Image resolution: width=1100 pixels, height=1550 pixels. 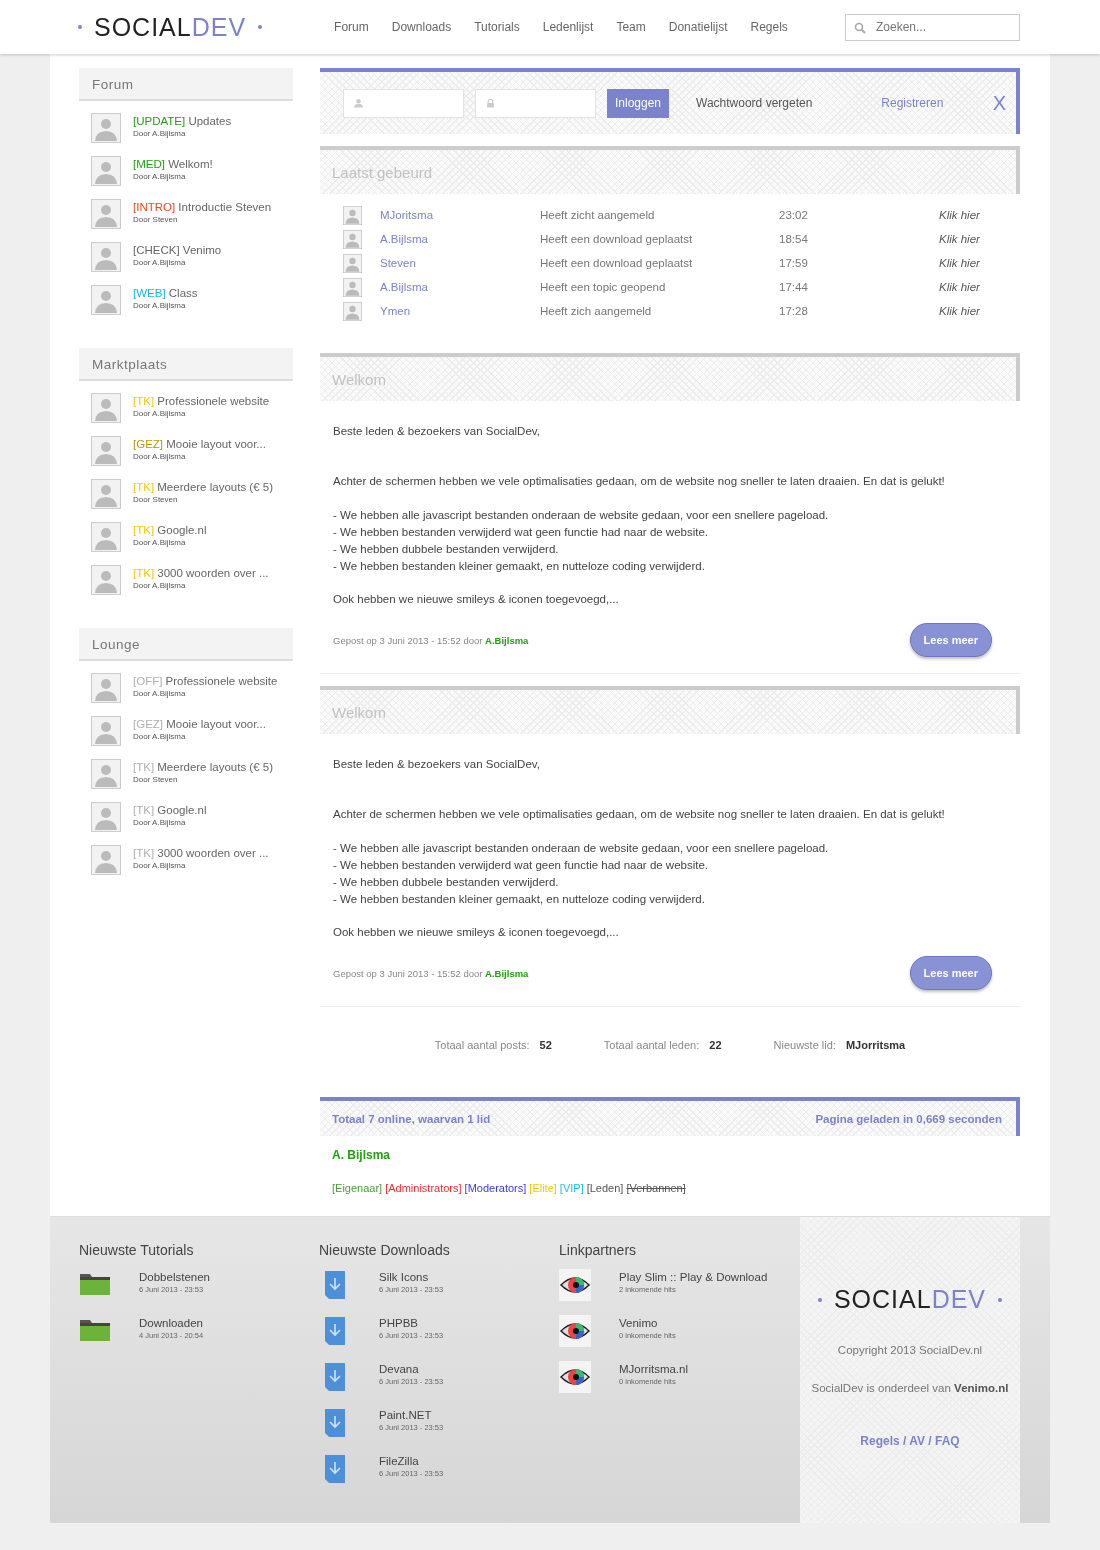 I want to click on footer-link: Silk Icons, so click(x=411, y=1277).